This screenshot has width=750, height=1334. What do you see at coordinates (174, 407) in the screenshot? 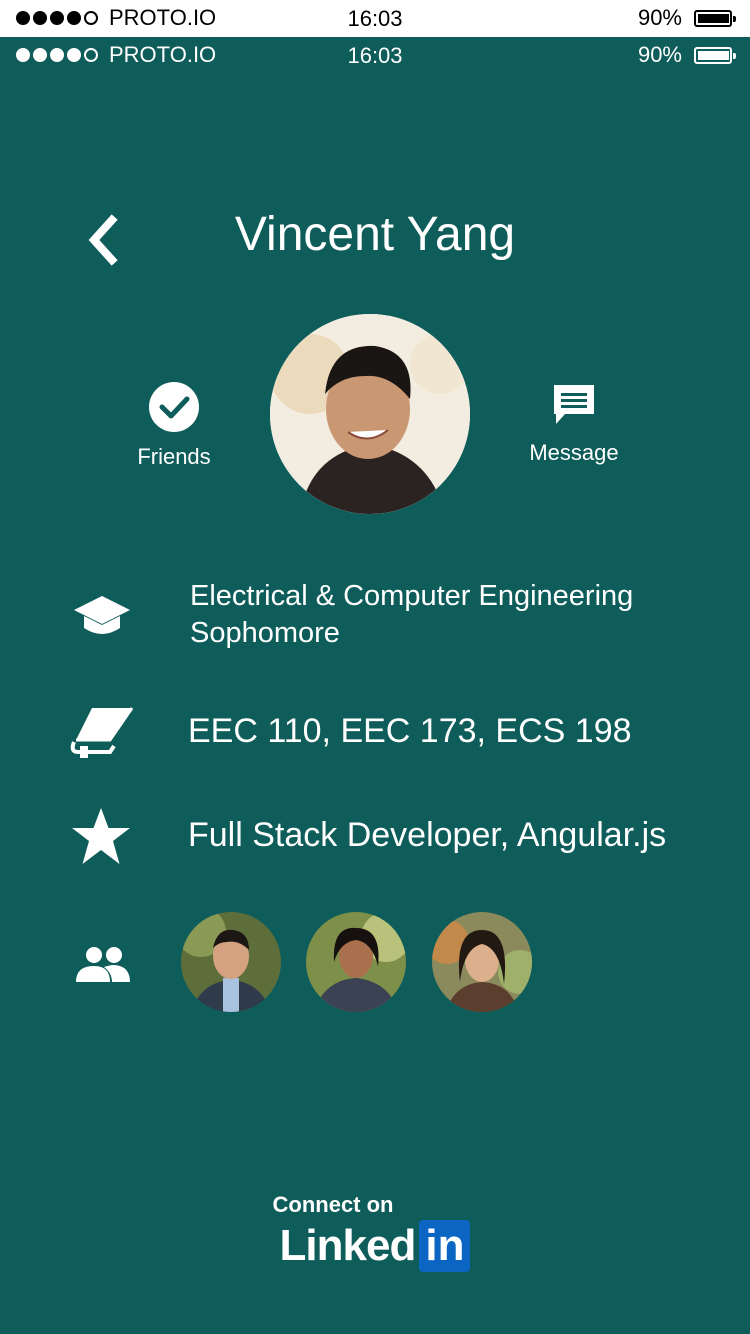
I see `check-circle-icon` at bounding box center [174, 407].